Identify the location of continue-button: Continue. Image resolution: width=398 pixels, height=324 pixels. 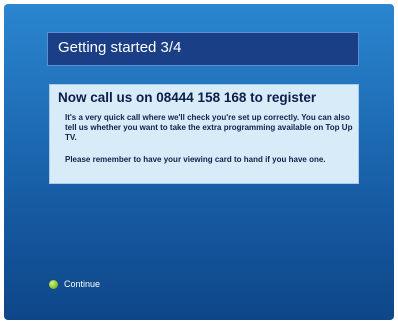
(74, 284).